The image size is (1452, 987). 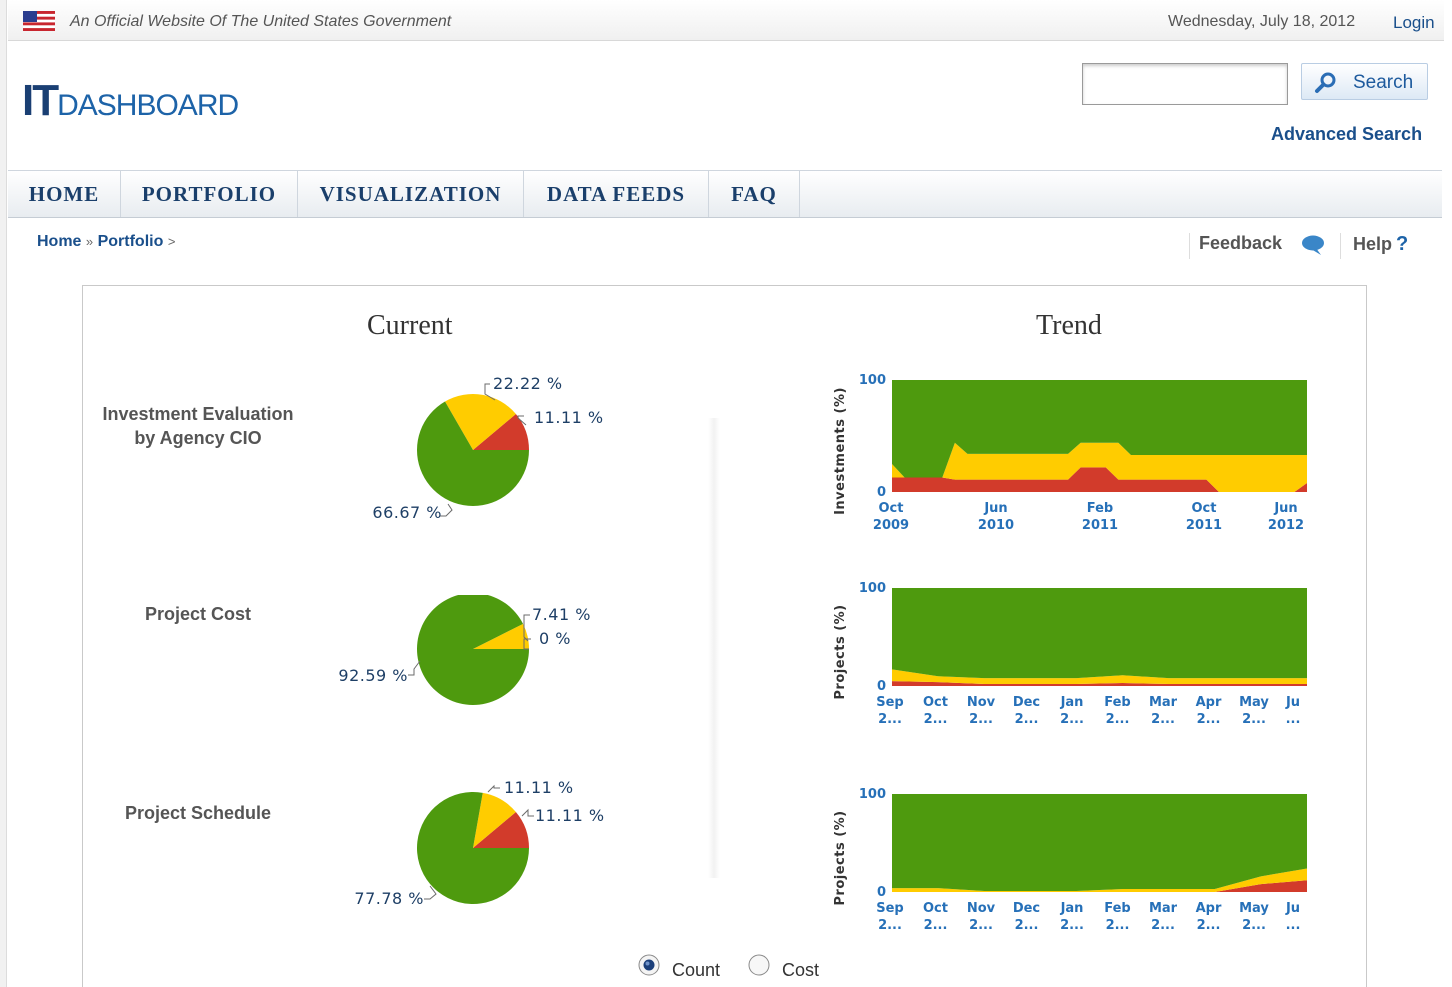 What do you see at coordinates (840, 451) in the screenshot?
I see `y-axis-label: Investments (%)` at bounding box center [840, 451].